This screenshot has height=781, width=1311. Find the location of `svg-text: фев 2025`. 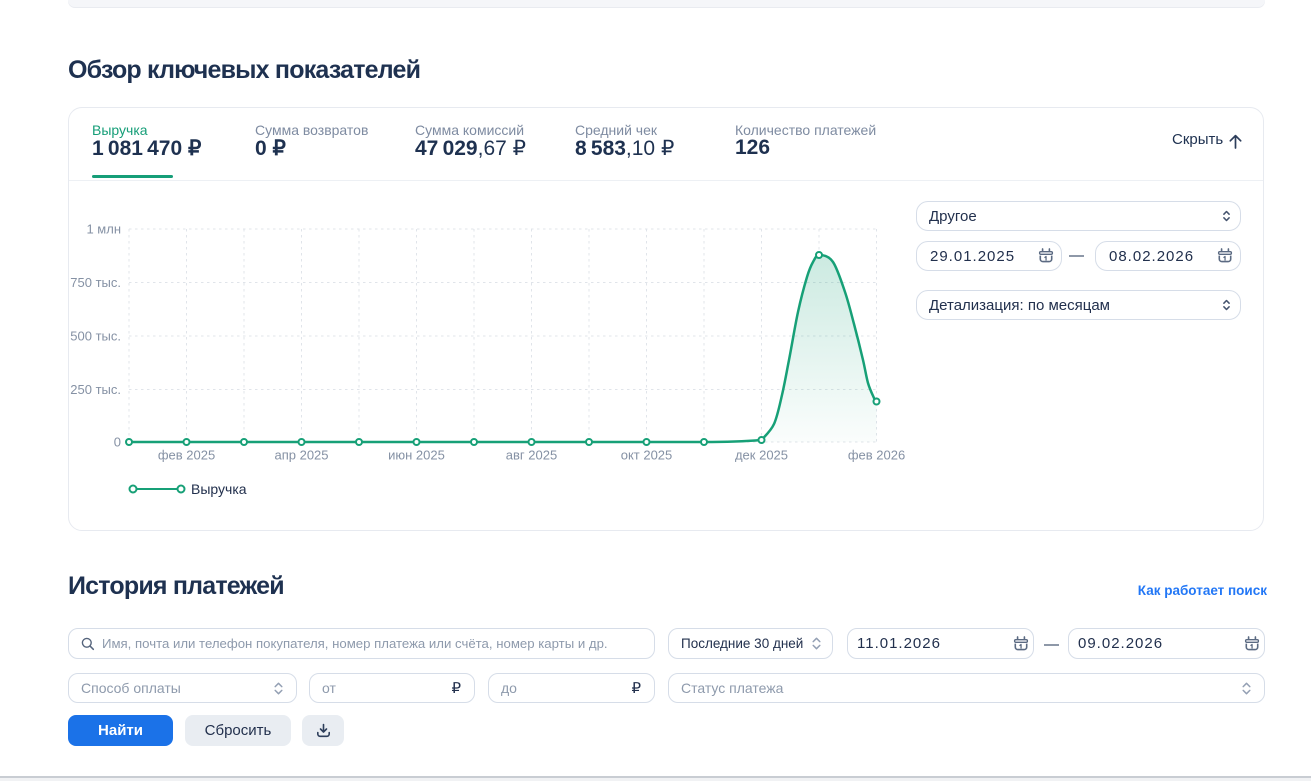

svg-text: фев 2025 is located at coordinates (186, 455).